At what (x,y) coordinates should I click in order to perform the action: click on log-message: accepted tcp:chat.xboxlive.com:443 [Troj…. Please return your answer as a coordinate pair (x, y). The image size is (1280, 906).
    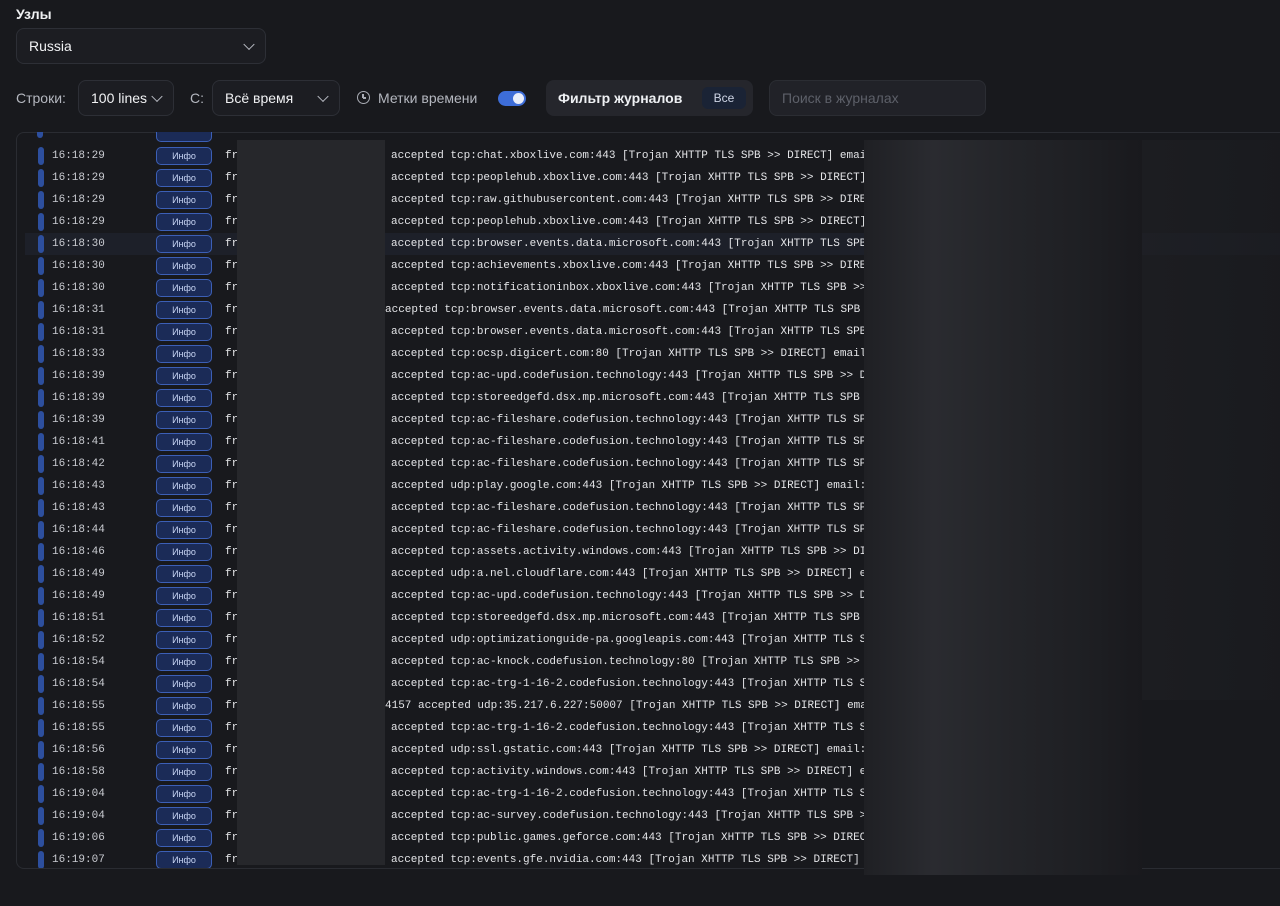
    Looking at the image, I should click on (628, 156).